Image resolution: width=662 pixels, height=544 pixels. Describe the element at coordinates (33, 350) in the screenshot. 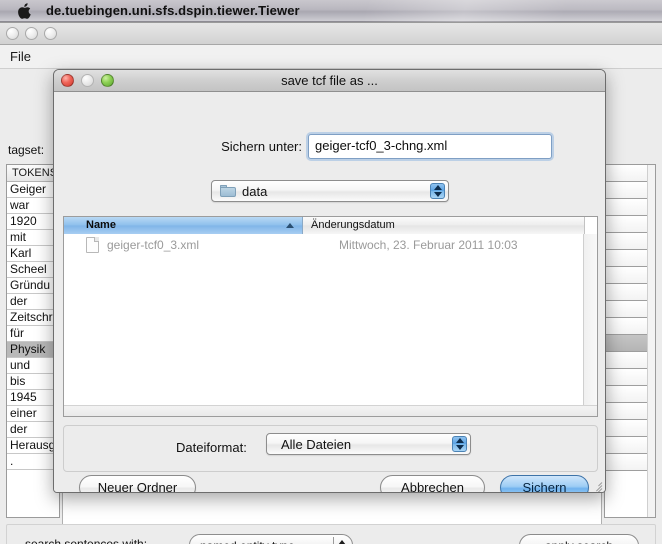

I see `token-row: Physik` at that location.